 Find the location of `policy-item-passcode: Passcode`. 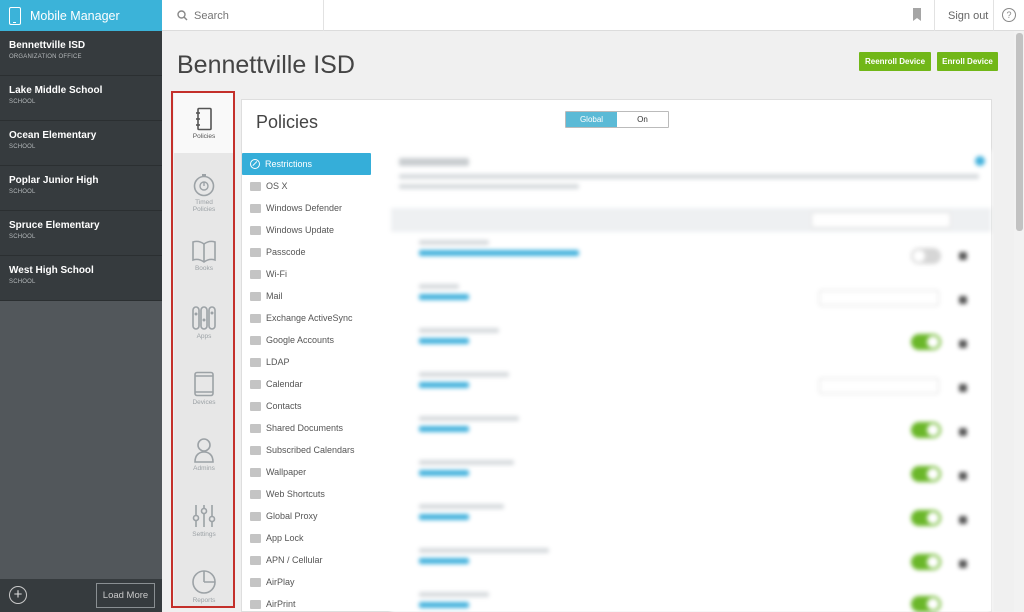

policy-item-passcode: Passcode is located at coordinates (307, 252).